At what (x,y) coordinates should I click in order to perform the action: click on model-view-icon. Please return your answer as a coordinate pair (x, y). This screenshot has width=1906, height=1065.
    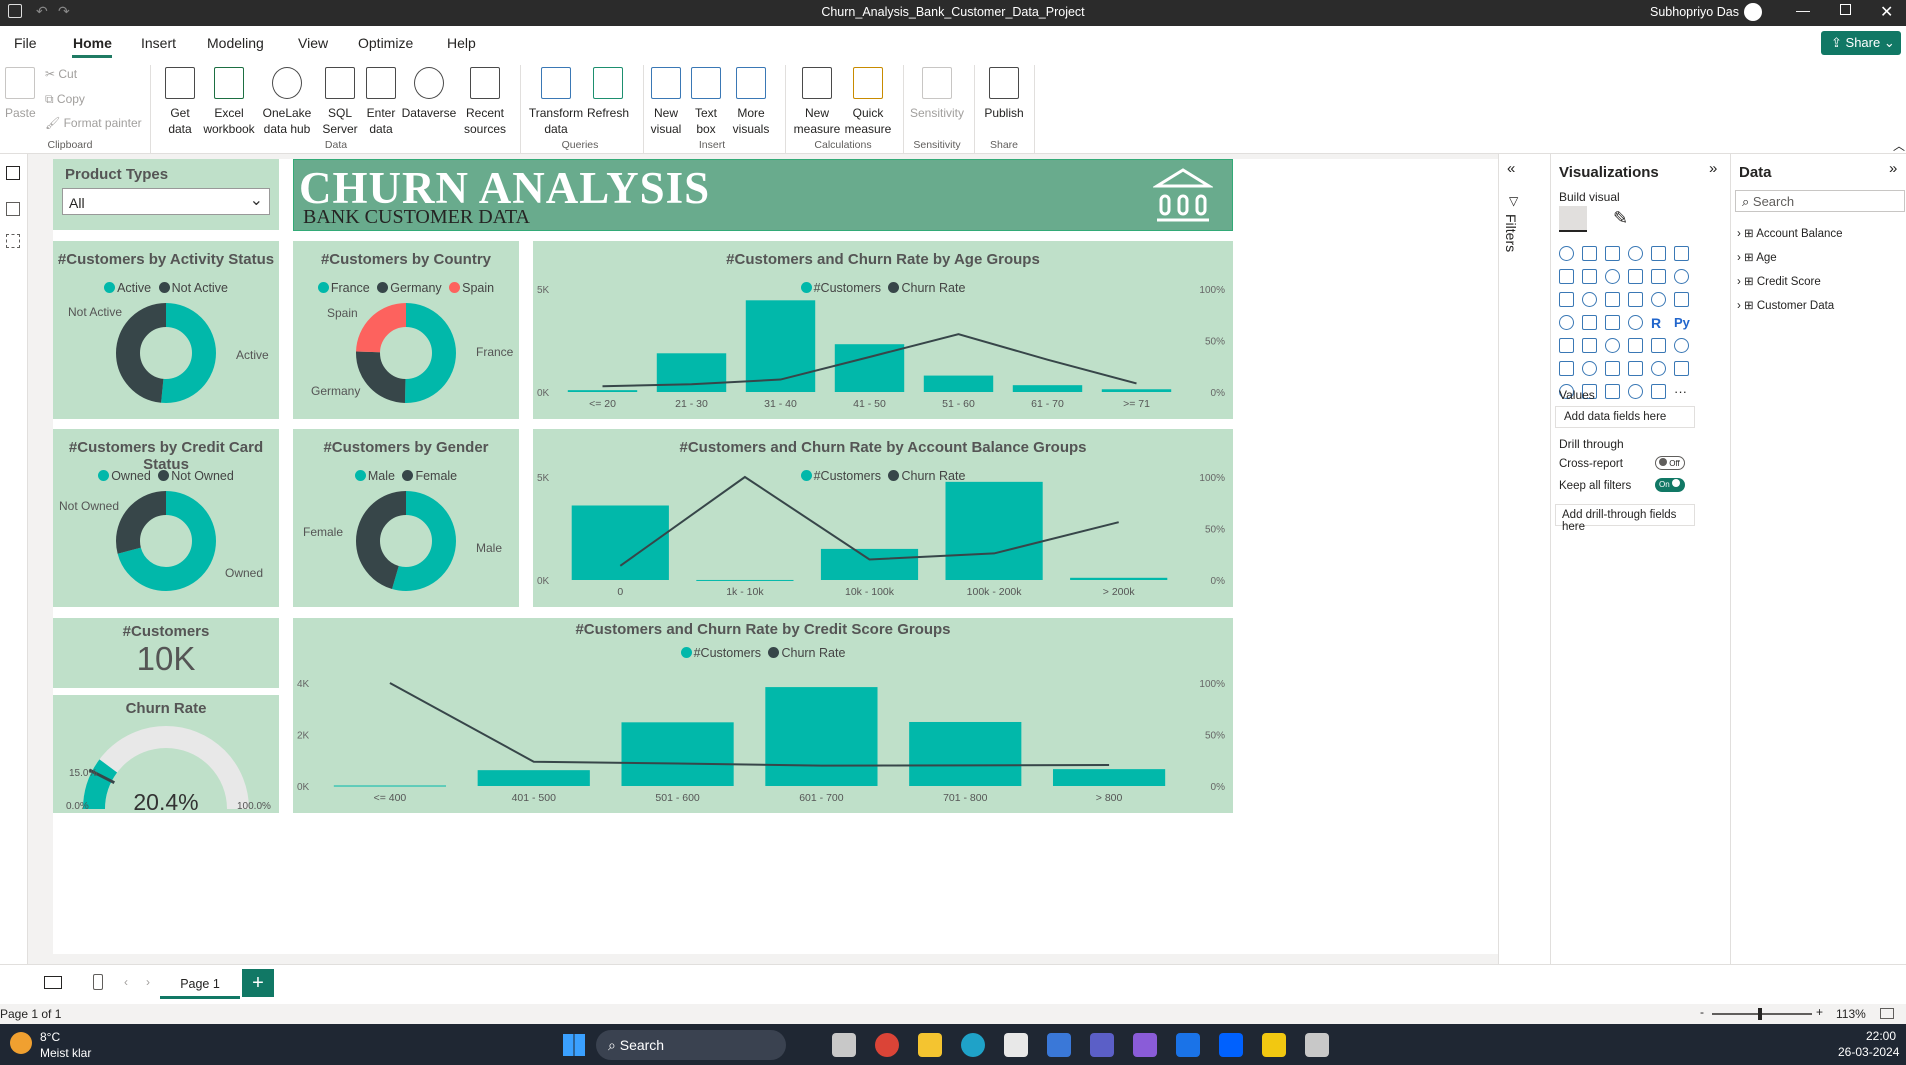
    Looking at the image, I should click on (13, 241).